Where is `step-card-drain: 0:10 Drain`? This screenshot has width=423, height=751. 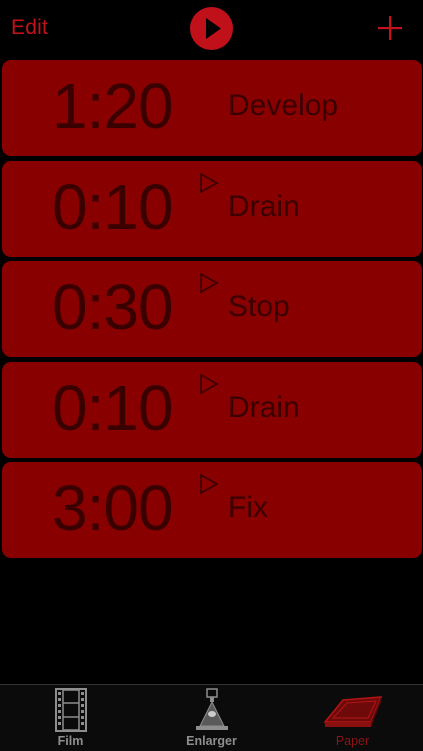 step-card-drain: 0:10 Drain is located at coordinates (212, 208).